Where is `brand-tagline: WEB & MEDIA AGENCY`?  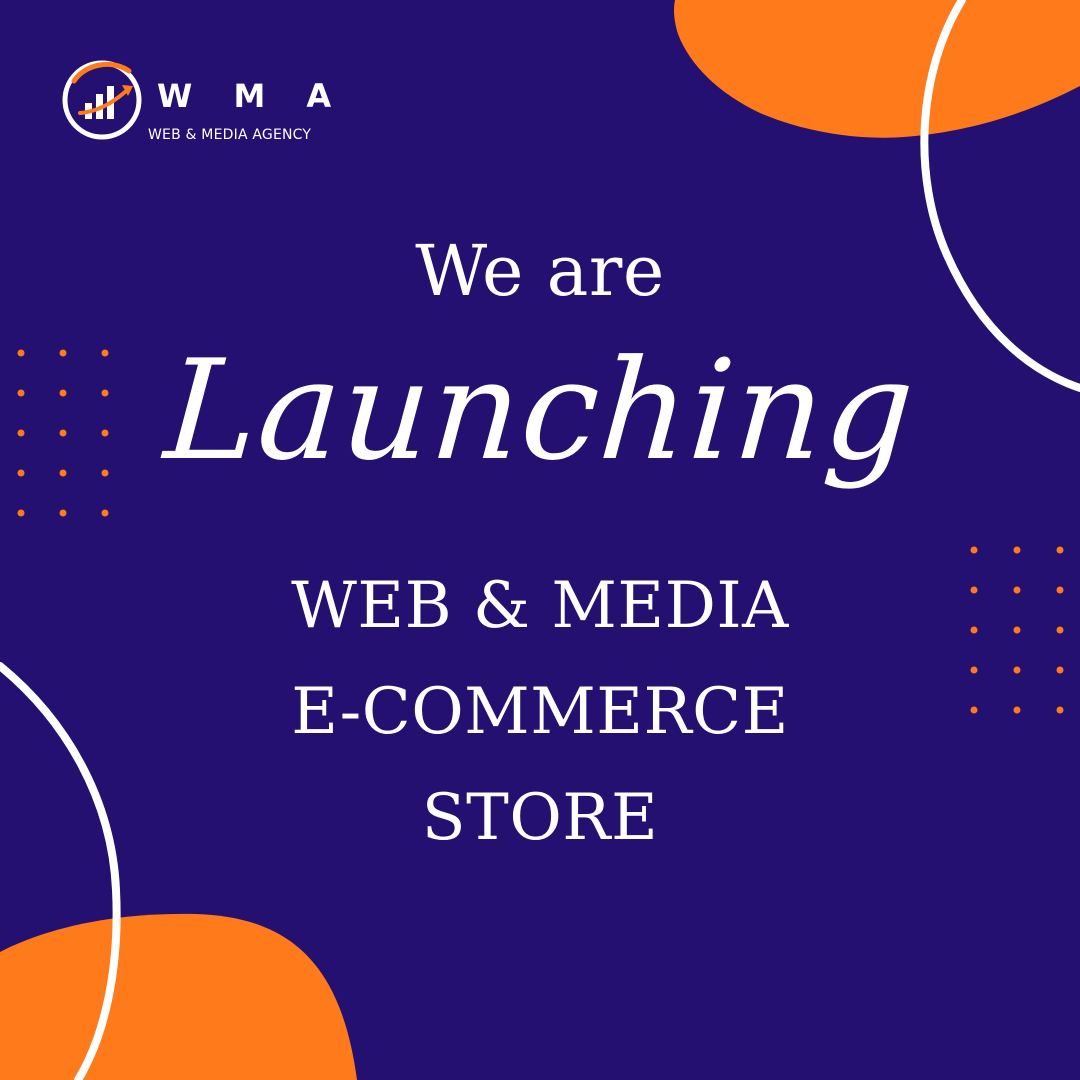 brand-tagline: WEB & MEDIA AGENCY is located at coordinates (230, 135).